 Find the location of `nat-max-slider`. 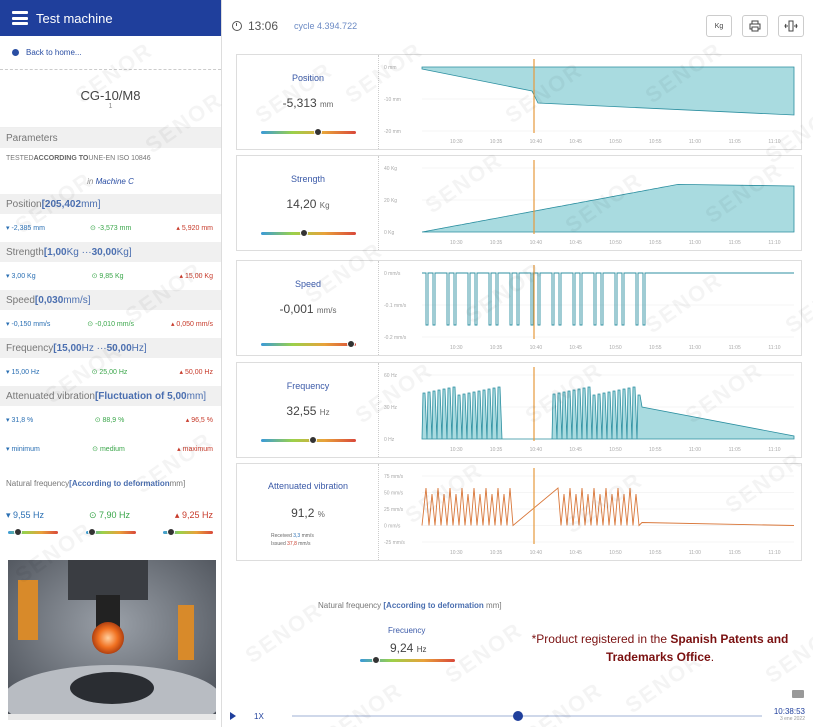

nat-max-slider is located at coordinates (188, 532).